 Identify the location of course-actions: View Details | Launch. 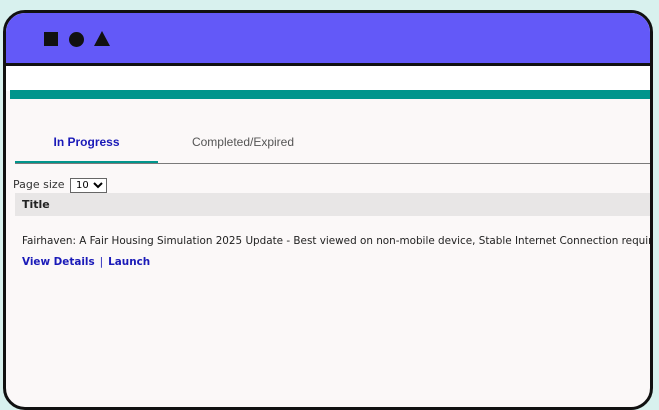
(86, 262).